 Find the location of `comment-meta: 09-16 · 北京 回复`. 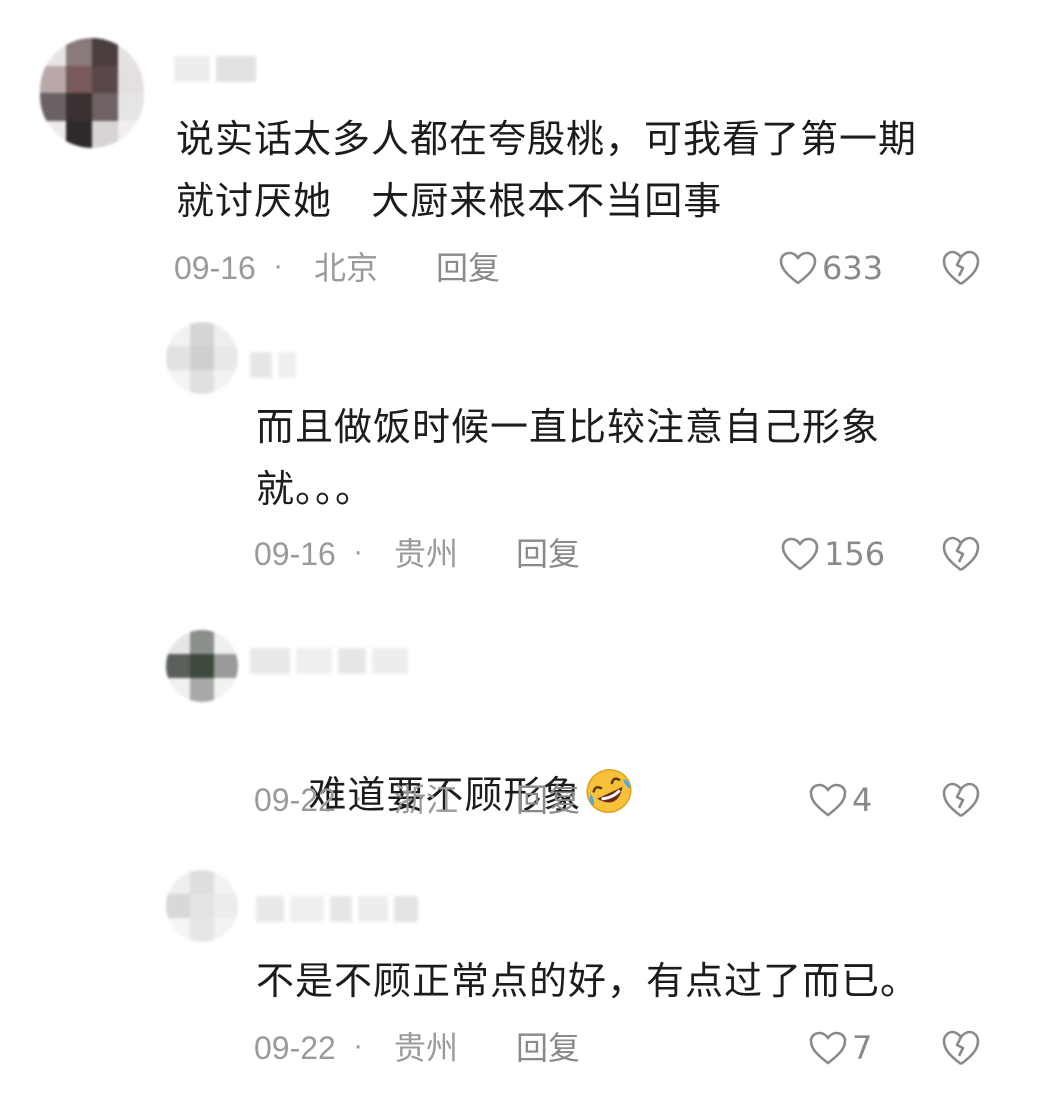

comment-meta: 09-16 · 北京 回复 is located at coordinates (374, 268).